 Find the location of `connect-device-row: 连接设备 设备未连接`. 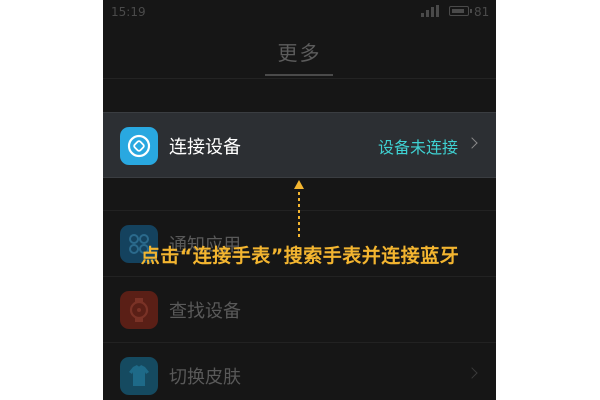

connect-device-row: 连接设备 设备未连接 is located at coordinates (299, 145).